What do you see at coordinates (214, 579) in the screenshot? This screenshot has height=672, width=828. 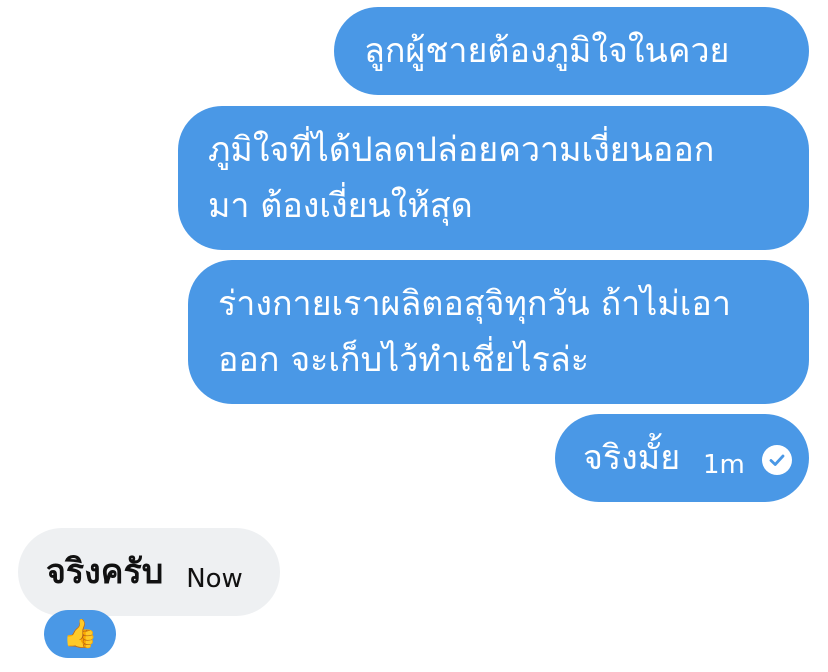 I see `message-timestamp: Now` at bounding box center [214, 579].